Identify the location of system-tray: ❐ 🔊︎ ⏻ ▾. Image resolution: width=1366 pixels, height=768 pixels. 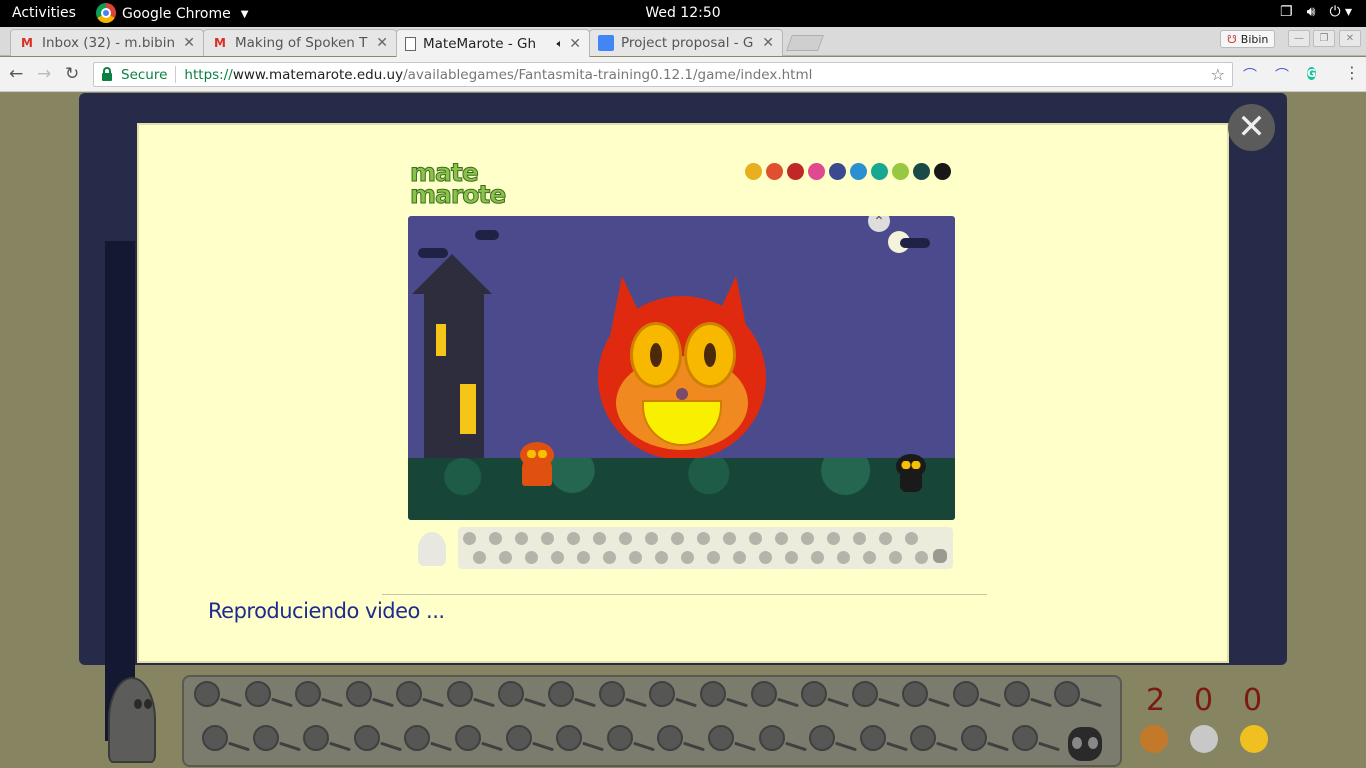
(1316, 12).